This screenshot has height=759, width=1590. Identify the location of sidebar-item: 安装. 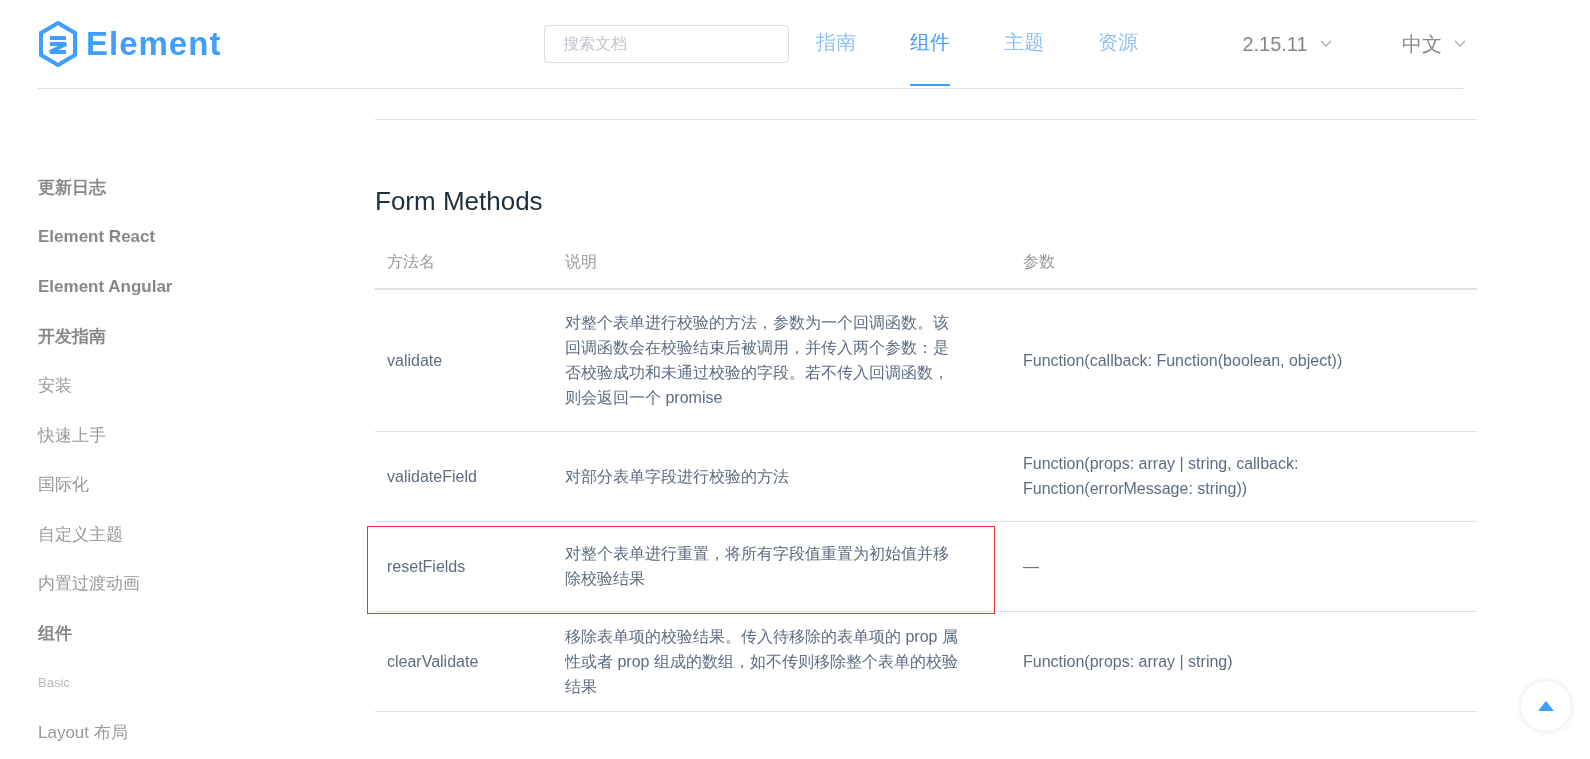
(206, 386).